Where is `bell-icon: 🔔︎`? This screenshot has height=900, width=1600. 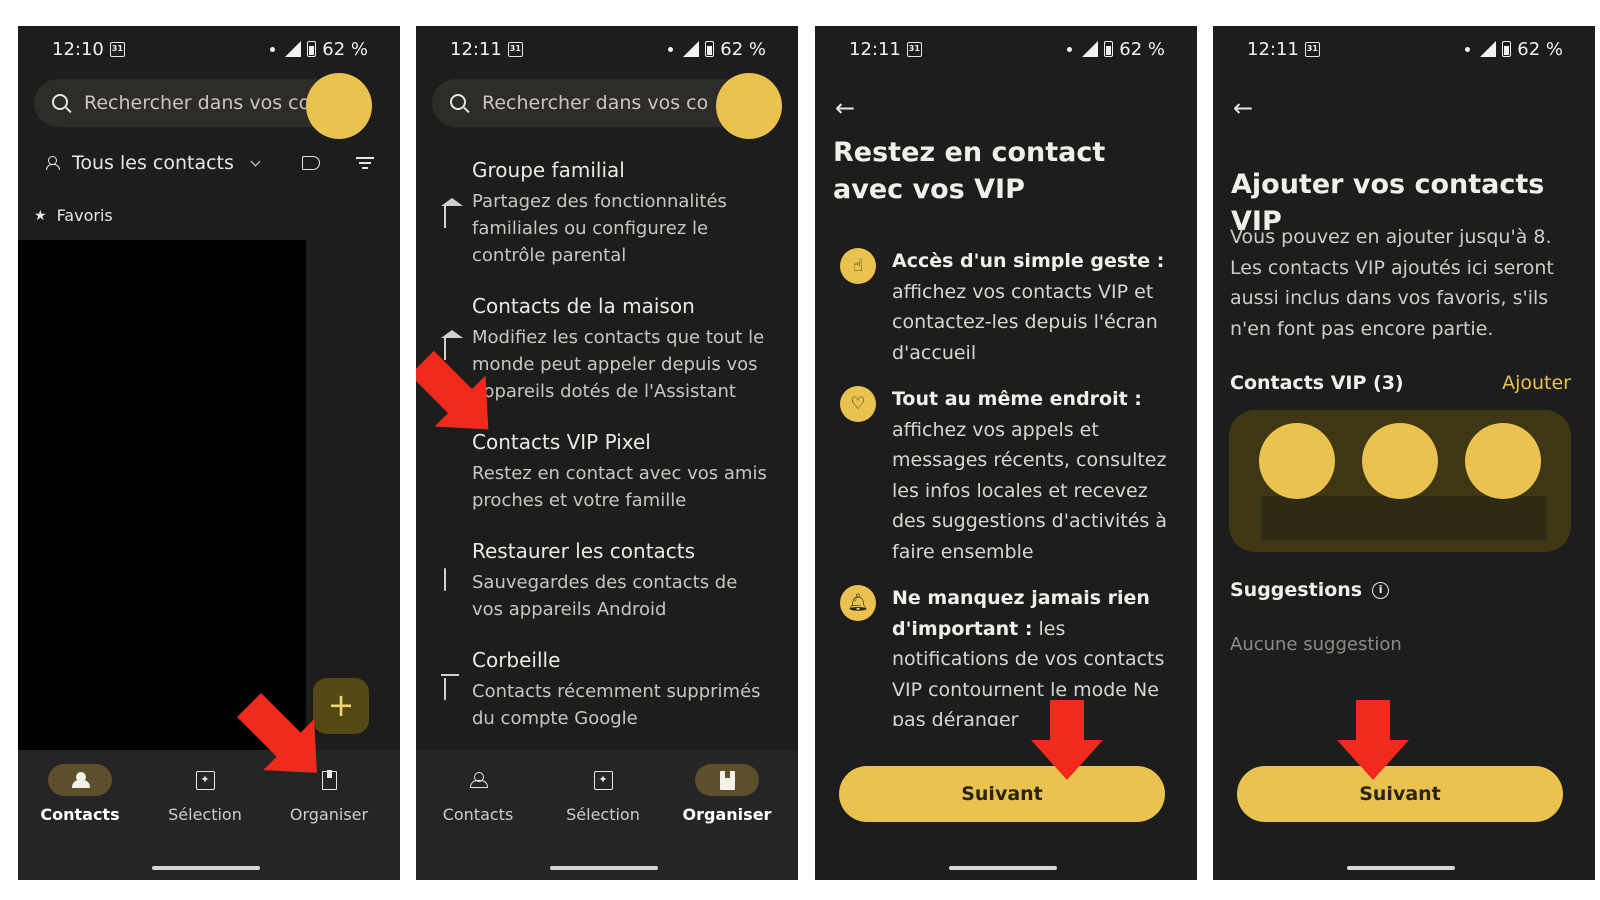
bell-icon: 🔔︎ is located at coordinates (858, 603).